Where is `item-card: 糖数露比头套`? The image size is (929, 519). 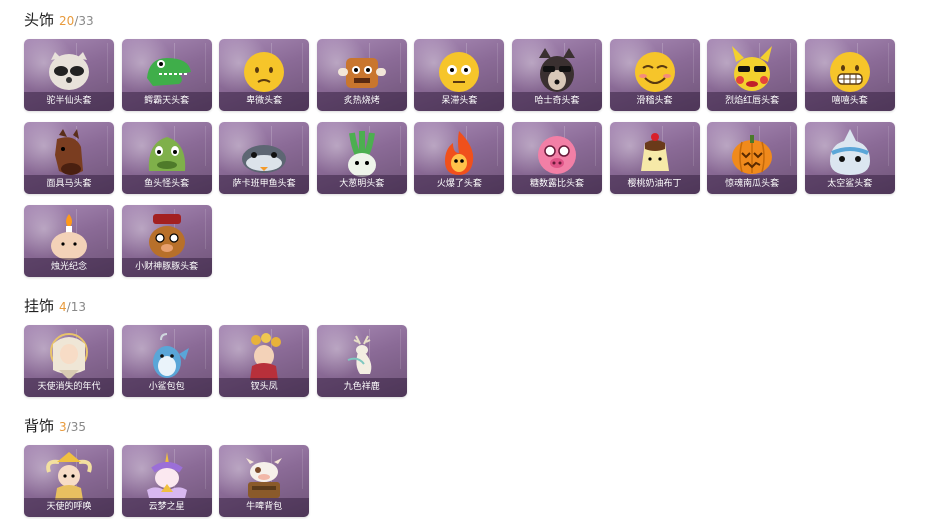 item-card: 糖数露比头套 is located at coordinates (556, 158).